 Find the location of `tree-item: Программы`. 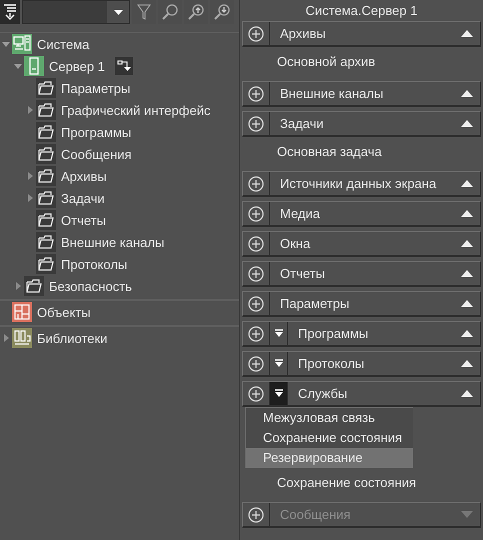

tree-item: Программы is located at coordinates (96, 132).